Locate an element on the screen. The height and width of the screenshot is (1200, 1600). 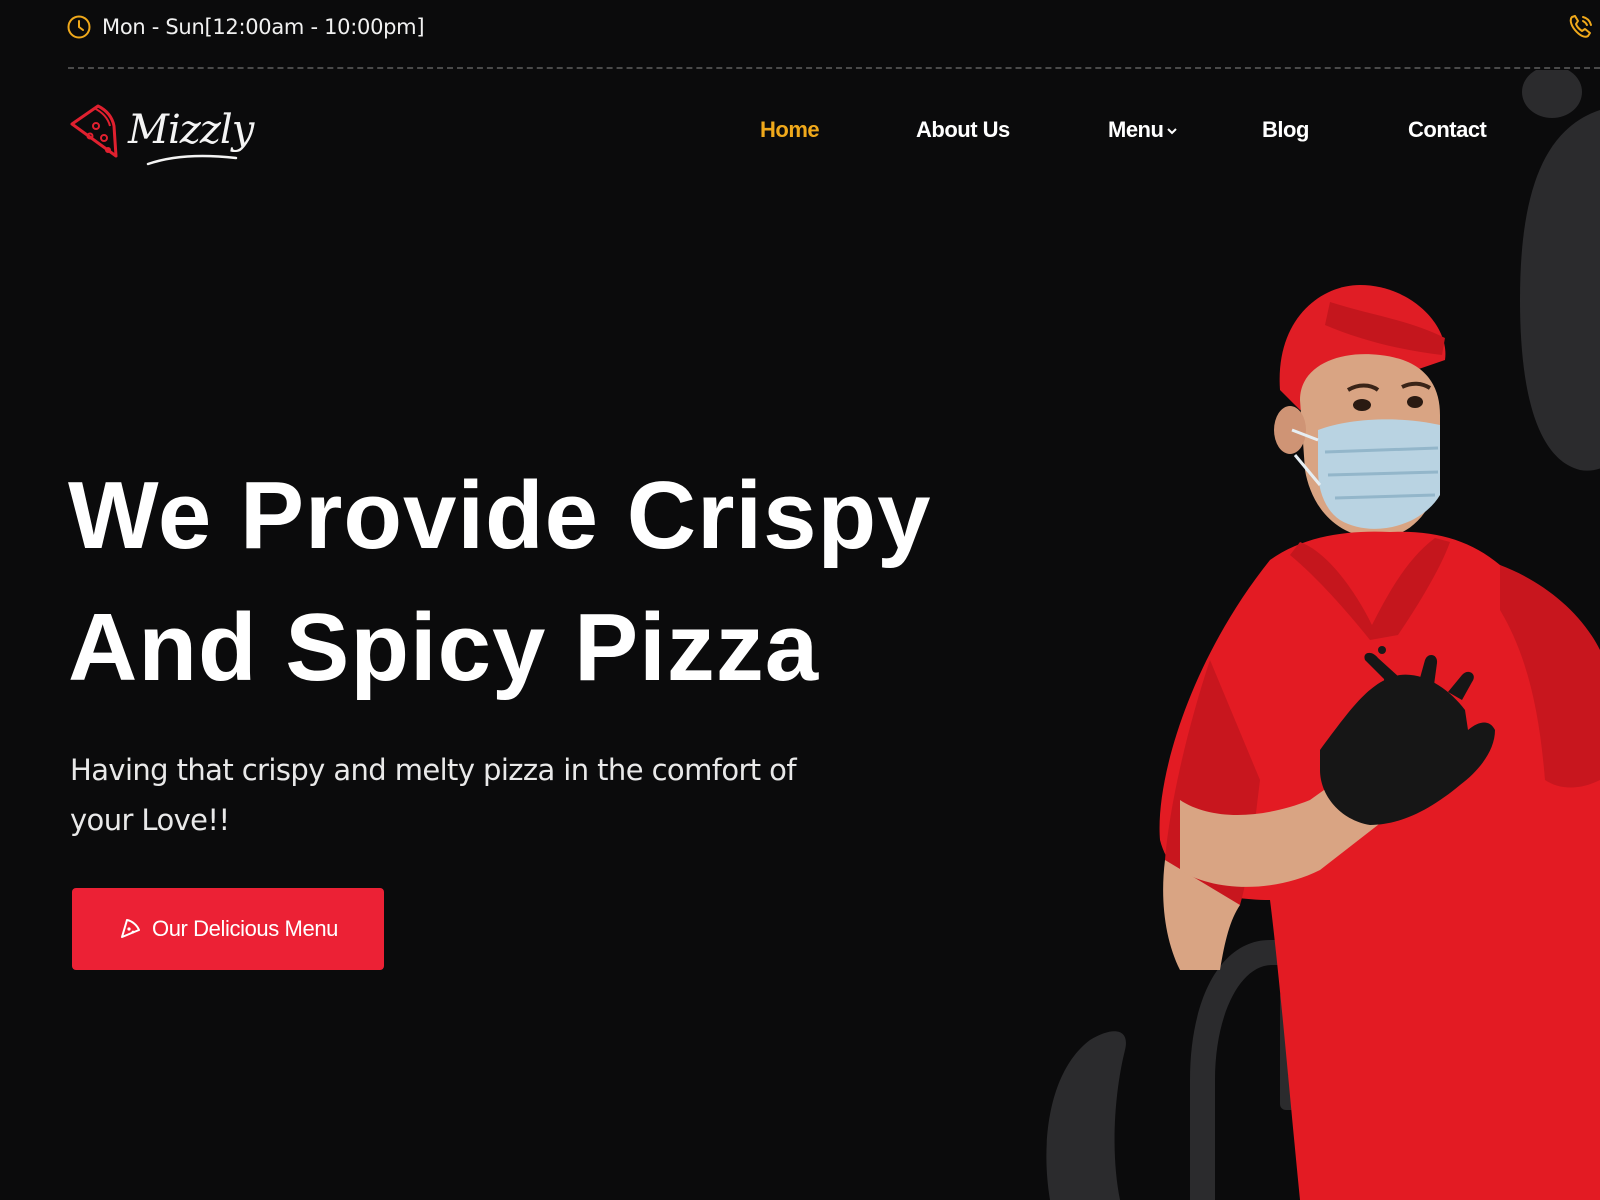
opening-hours-text: Mon - Sun[12:00am - 10:00pm] is located at coordinates (263, 27).